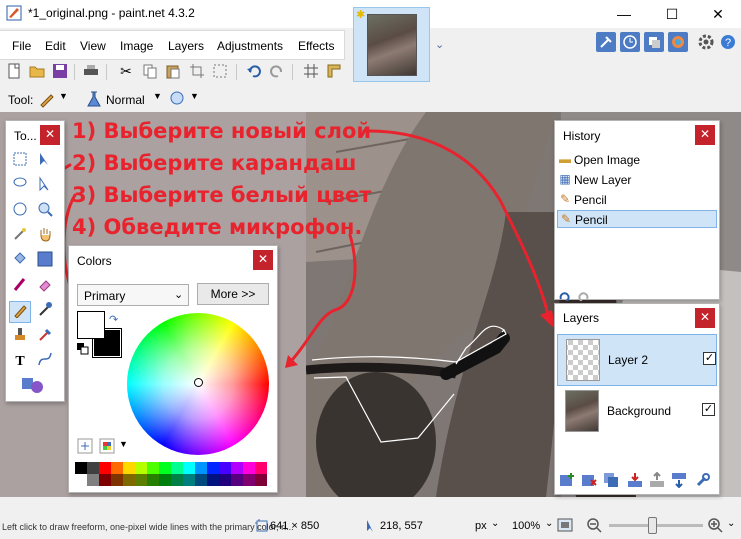 Image resolution: width=741 pixels, height=539 pixels. Describe the element at coordinates (20, 237) in the screenshot. I see `magic-wand-tool-icon` at that location.